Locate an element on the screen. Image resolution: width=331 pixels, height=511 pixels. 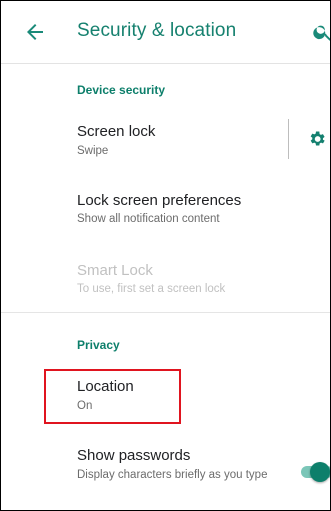
search-icon is located at coordinates (321, 32).